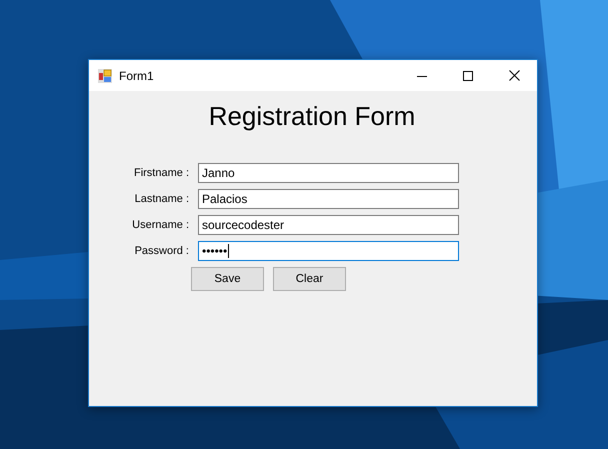 The width and height of the screenshot is (608, 449). Describe the element at coordinates (160, 173) in the screenshot. I see `field-label: Firstname :` at that location.